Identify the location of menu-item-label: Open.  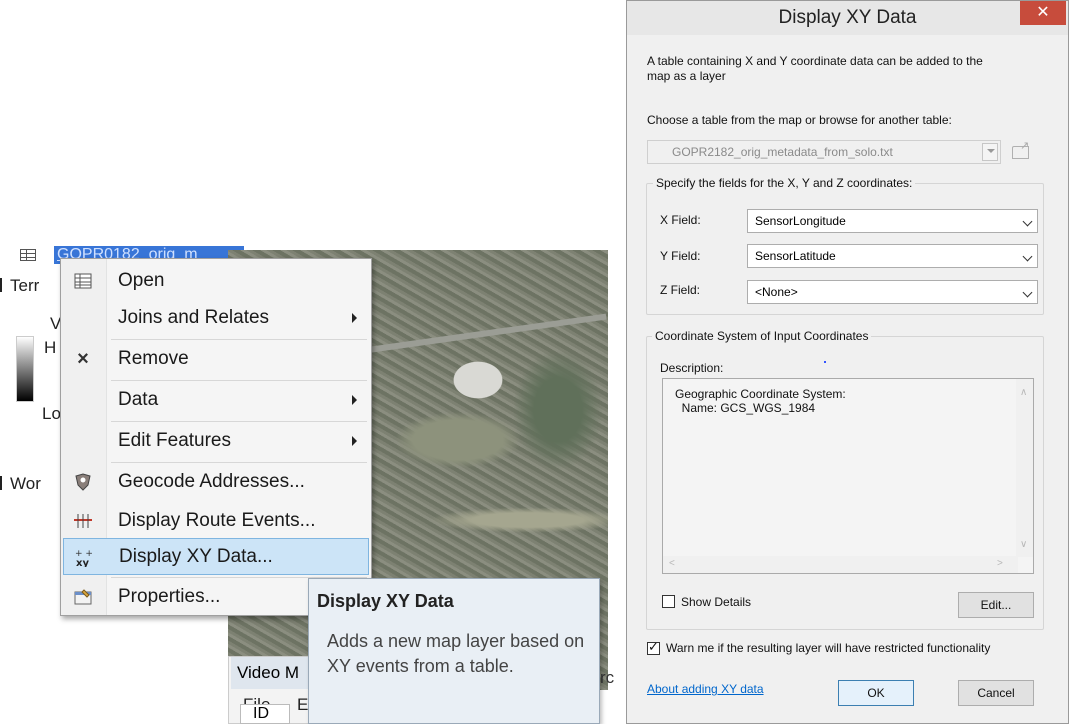
(141, 280).